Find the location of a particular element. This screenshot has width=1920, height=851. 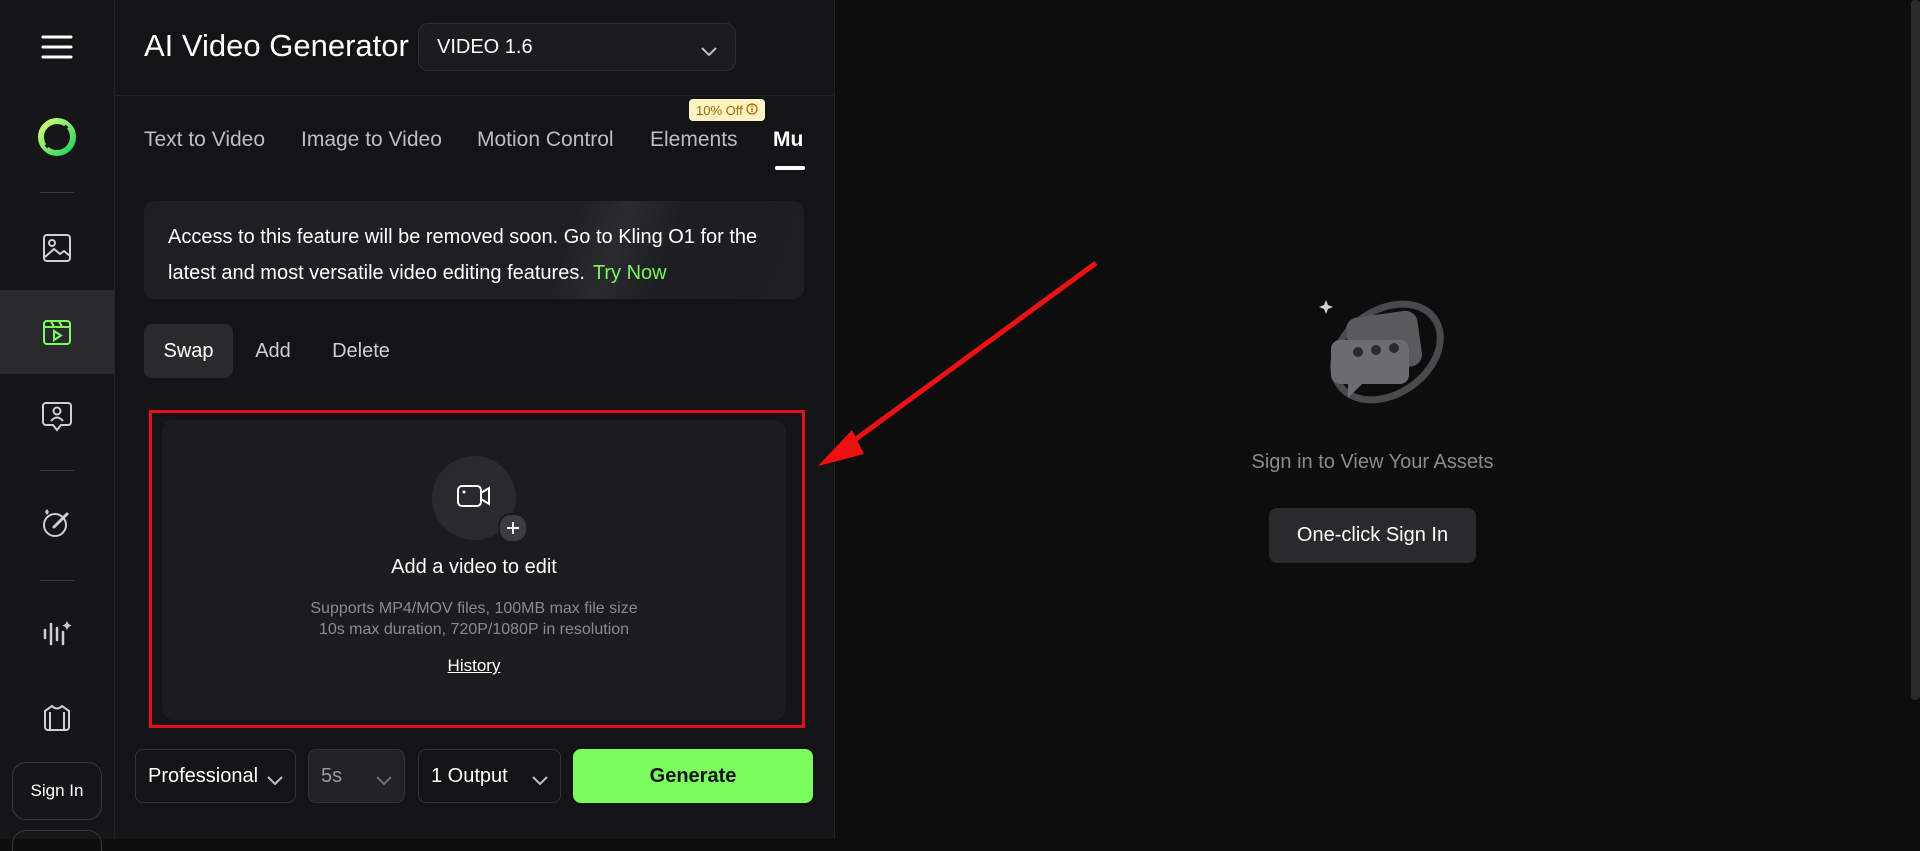

scrollbar is located at coordinates (1915, 350).